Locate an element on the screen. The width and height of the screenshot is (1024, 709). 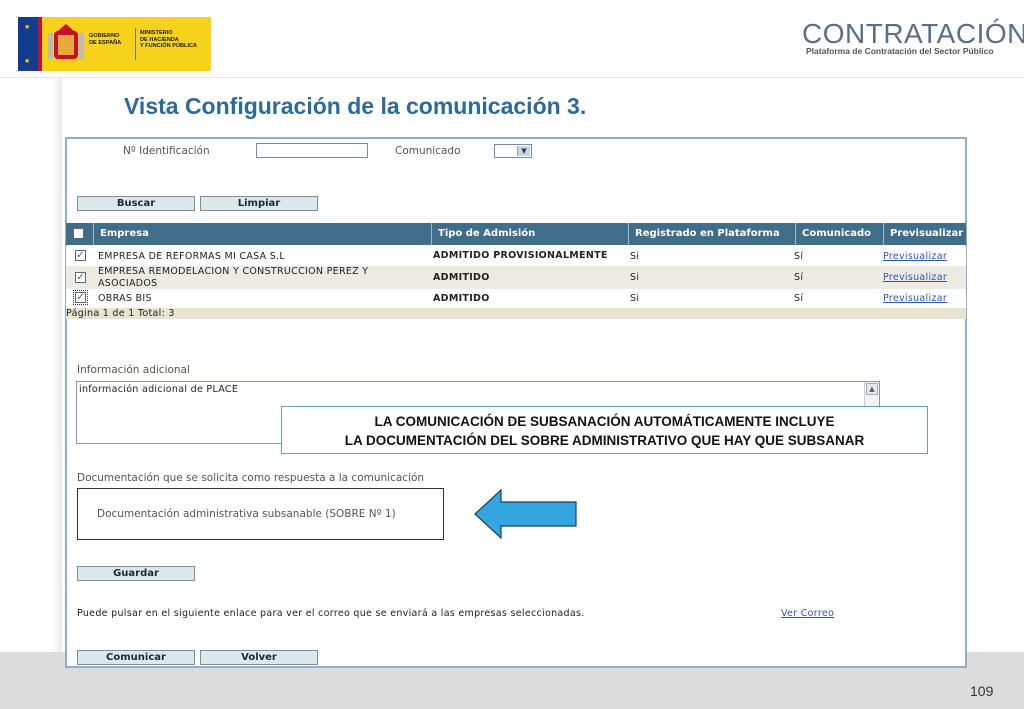
row-tipo: ADMITIDO PROVISIONALMENTE is located at coordinates (520, 255).